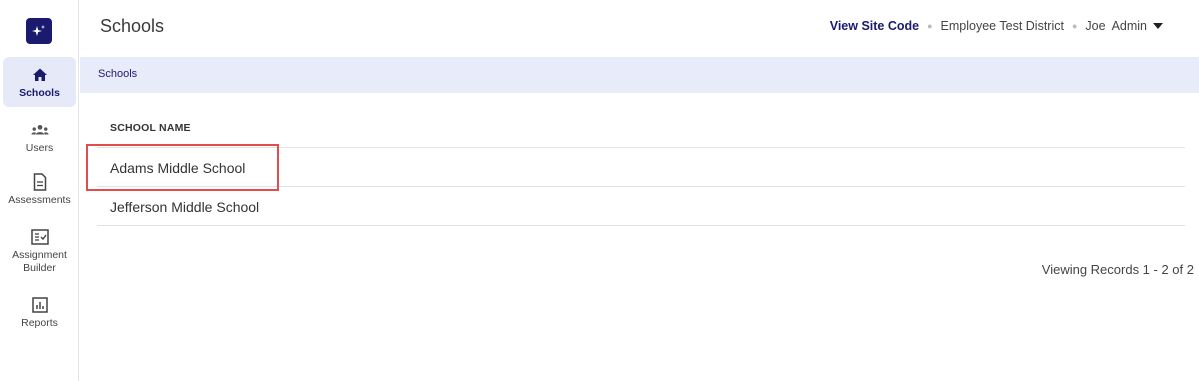  What do you see at coordinates (132, 26) in the screenshot?
I see `page-title: Schools` at bounding box center [132, 26].